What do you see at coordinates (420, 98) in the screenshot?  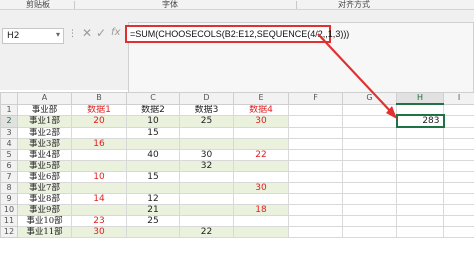 I see `column-header-h: H` at bounding box center [420, 98].